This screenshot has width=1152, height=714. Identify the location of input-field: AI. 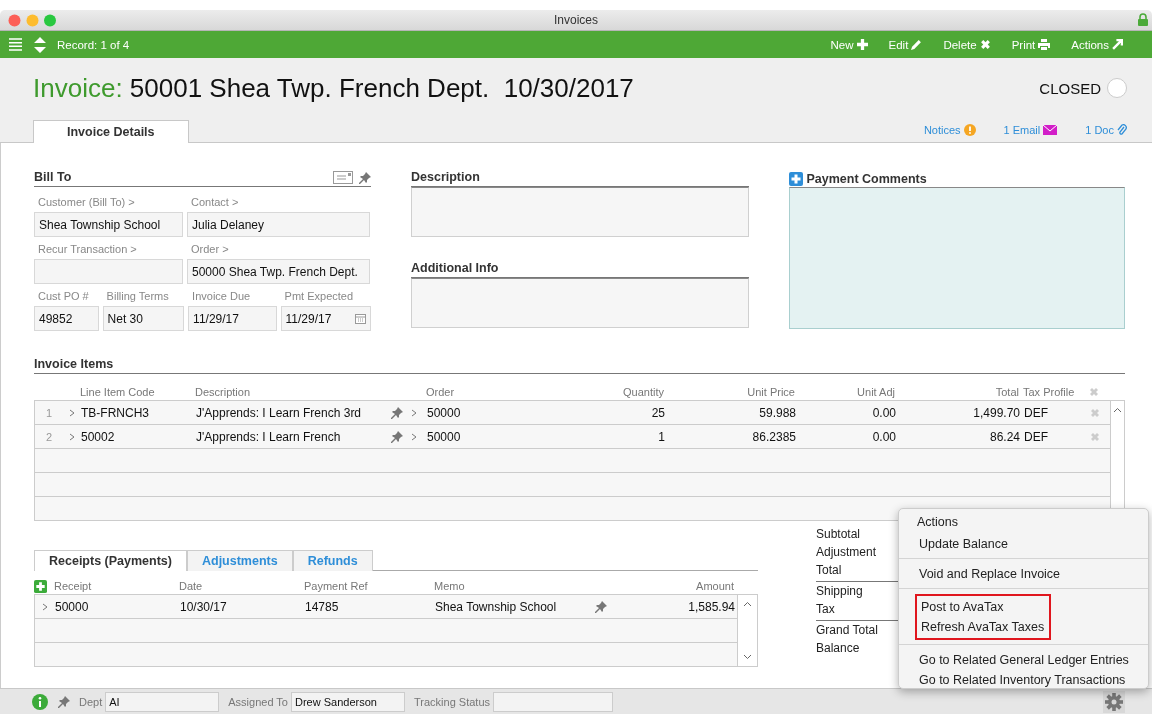
(162, 701).